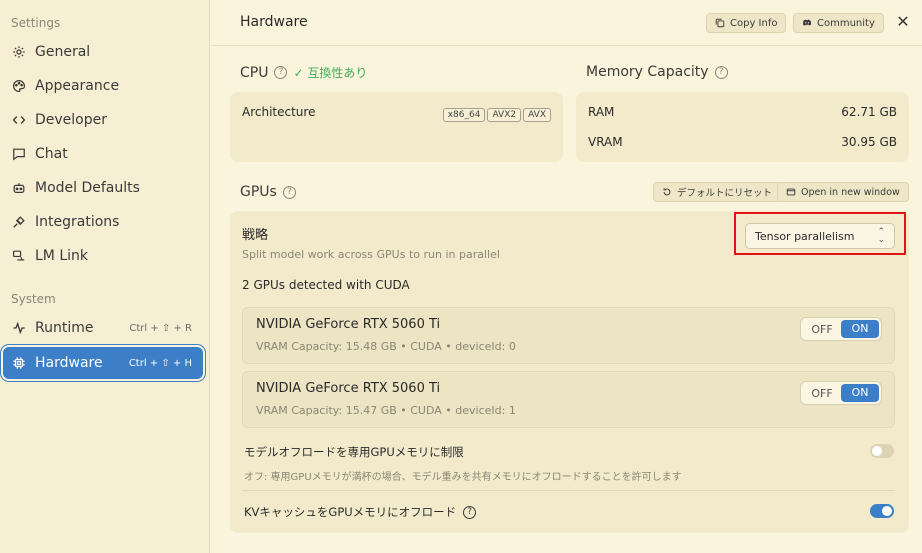  I want to click on sidebar-item-lm-link: LM Link, so click(103, 256).